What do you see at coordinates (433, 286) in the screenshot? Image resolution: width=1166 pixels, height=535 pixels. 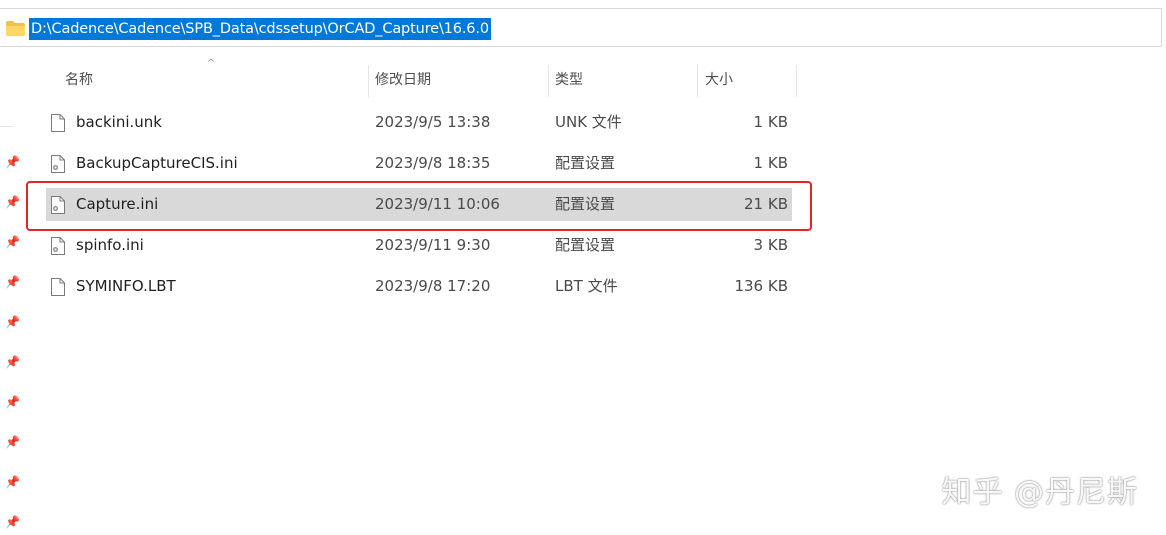 I see `file-date-modified: 2023/9/8 17:20` at bounding box center [433, 286].